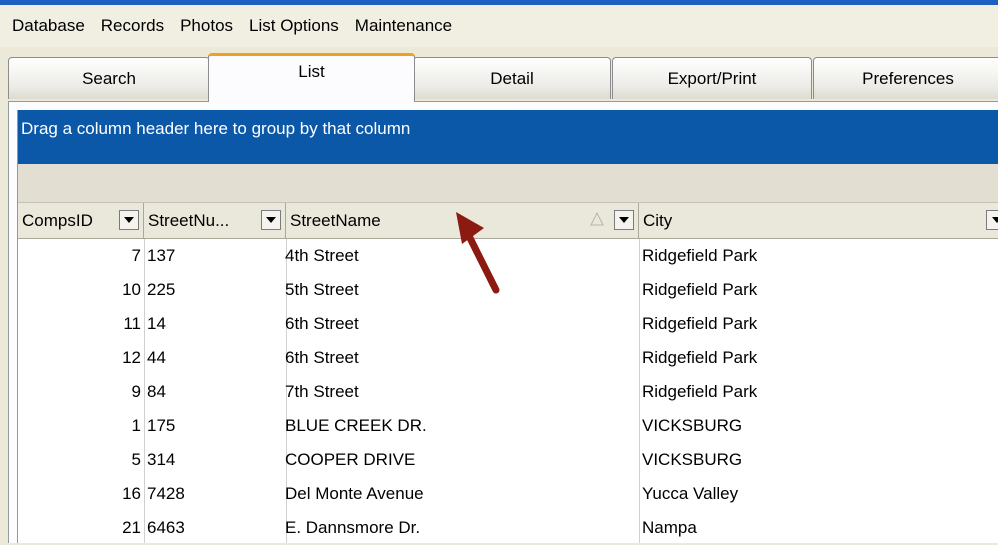 This screenshot has height=545, width=998. What do you see at coordinates (508, 494) in the screenshot?
I see `table-row: 16 7428 Del Monte Avenue Yucca Valley` at bounding box center [508, 494].